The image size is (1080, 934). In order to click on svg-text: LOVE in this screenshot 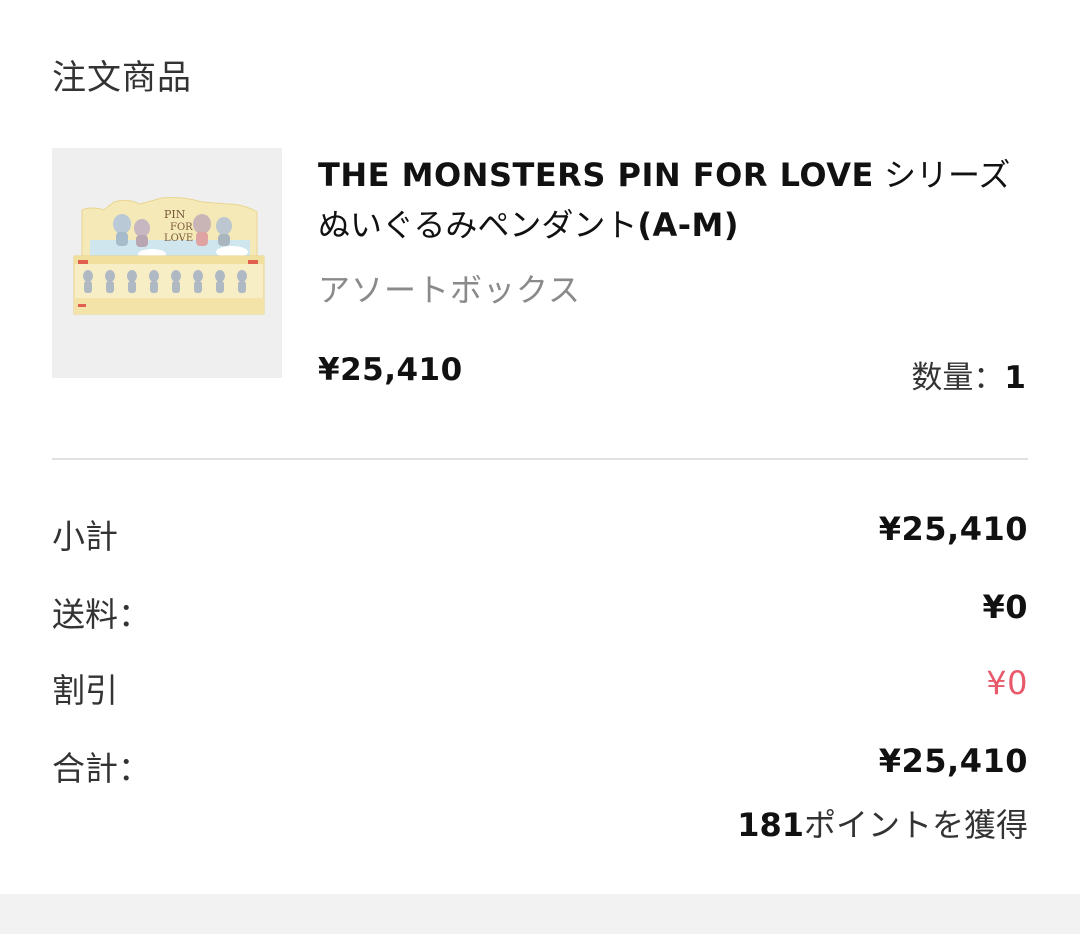, I will do `click(178, 238)`.